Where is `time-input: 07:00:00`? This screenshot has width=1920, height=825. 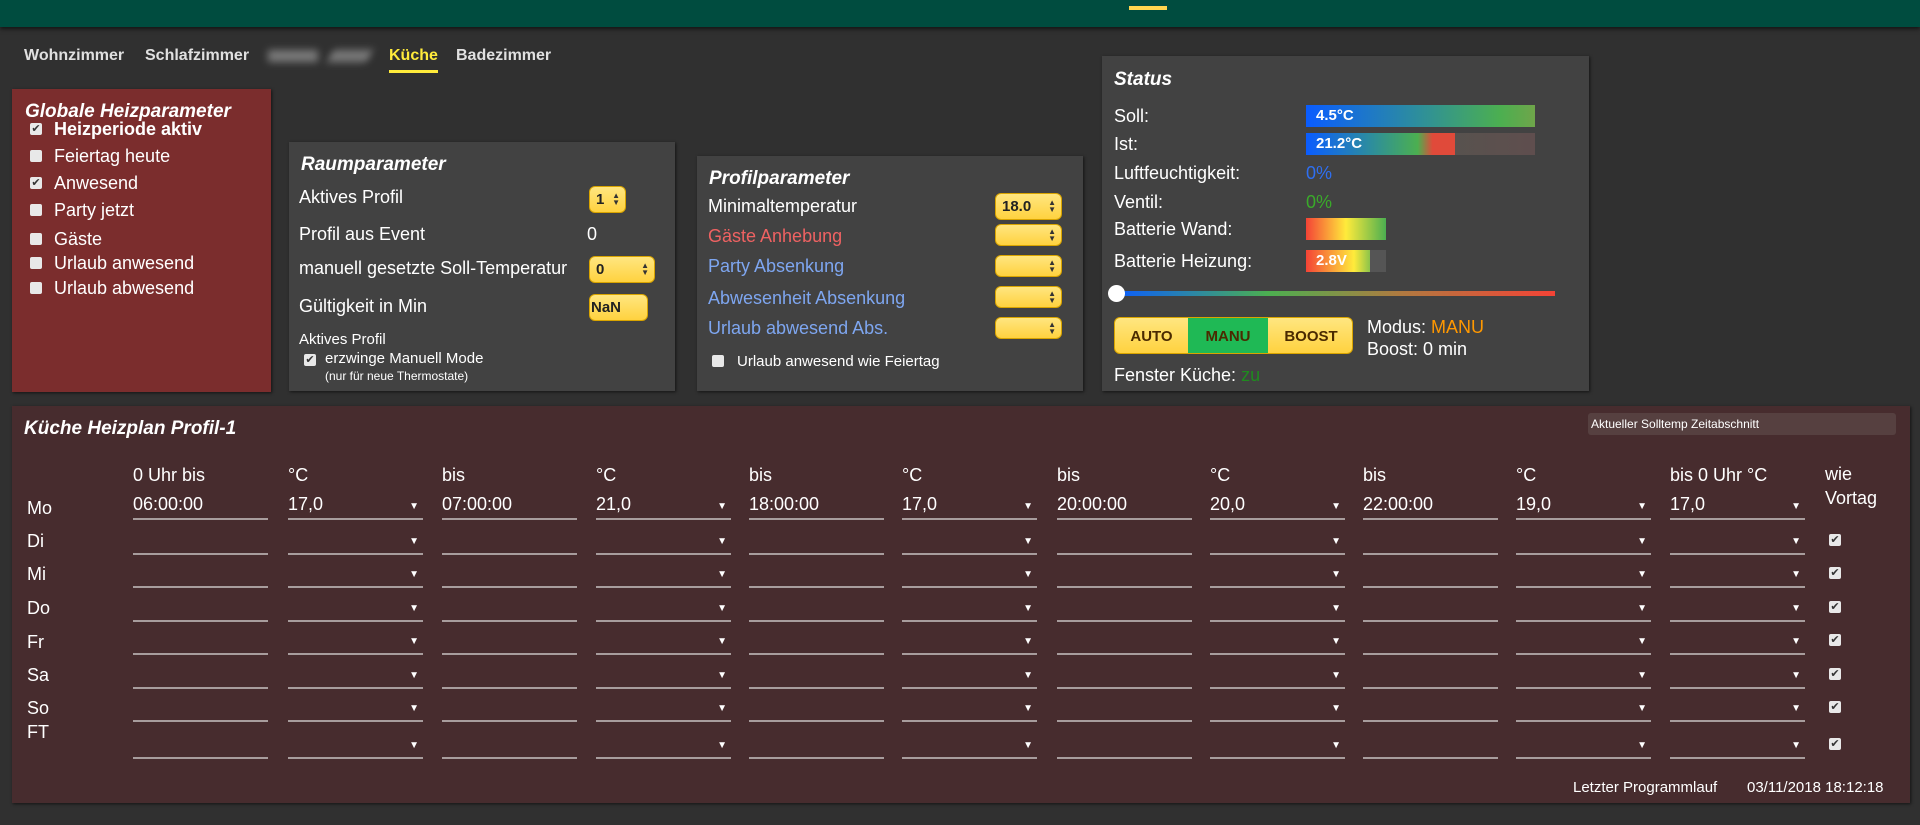
time-input: 07:00:00 is located at coordinates (509, 506).